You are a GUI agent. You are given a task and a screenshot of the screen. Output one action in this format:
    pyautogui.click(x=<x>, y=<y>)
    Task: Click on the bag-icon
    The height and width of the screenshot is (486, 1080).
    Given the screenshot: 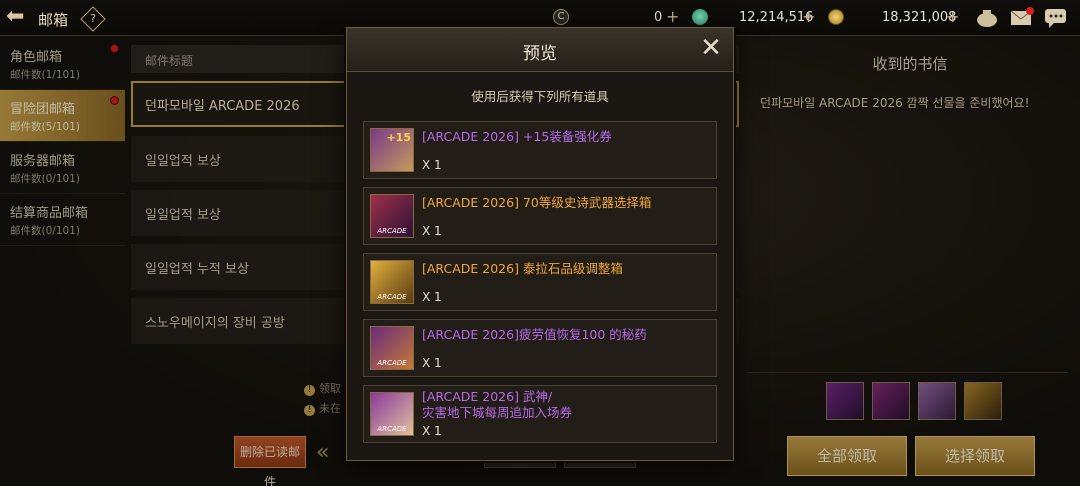 What is the action you would take?
    pyautogui.click(x=987, y=18)
    